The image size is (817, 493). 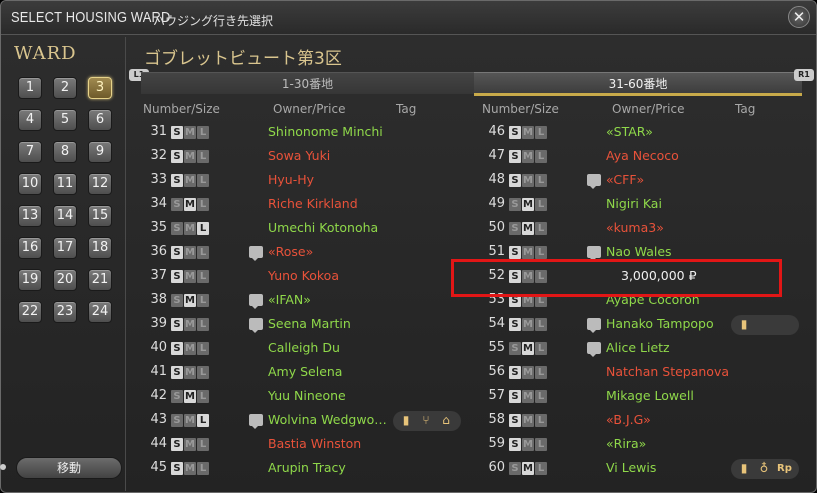 What do you see at coordinates (306, 157) in the screenshot?
I see `plot-row-32: 32 S M L Sowa Yuki` at bounding box center [306, 157].